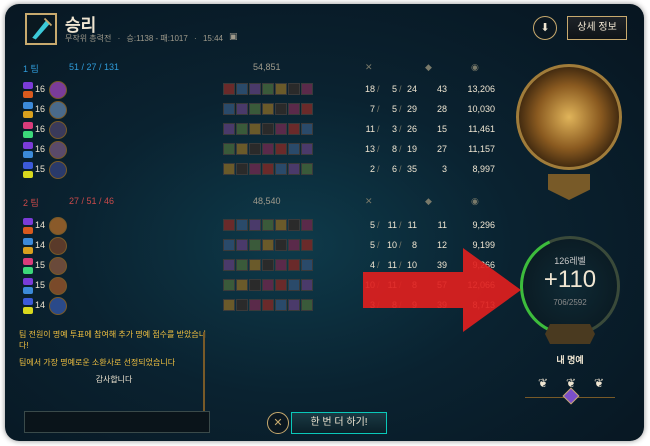  What do you see at coordinates (278, 423) in the screenshot?
I see `close-button: ✕` at bounding box center [278, 423].